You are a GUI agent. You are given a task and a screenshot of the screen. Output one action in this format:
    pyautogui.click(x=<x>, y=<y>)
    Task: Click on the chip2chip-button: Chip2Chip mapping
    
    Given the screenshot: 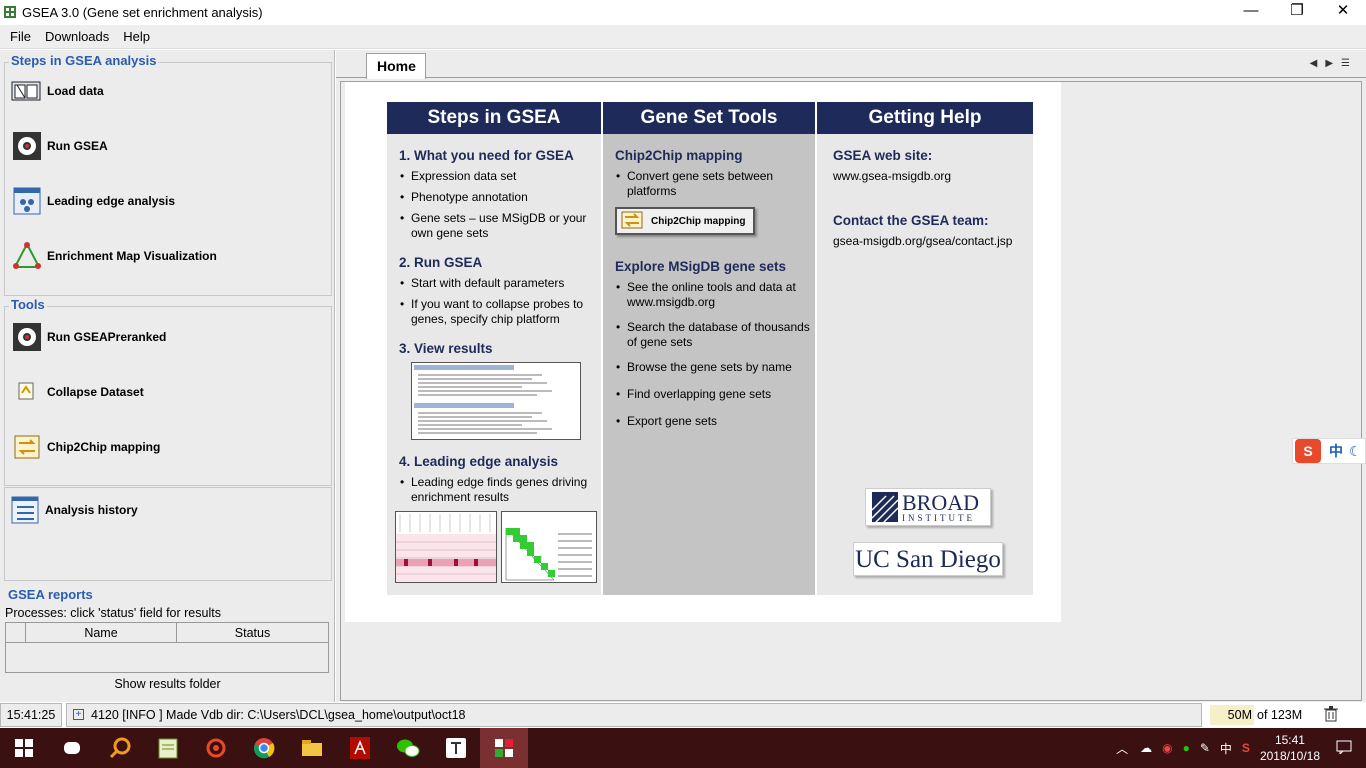 What is the action you would take?
    pyautogui.click(x=685, y=221)
    